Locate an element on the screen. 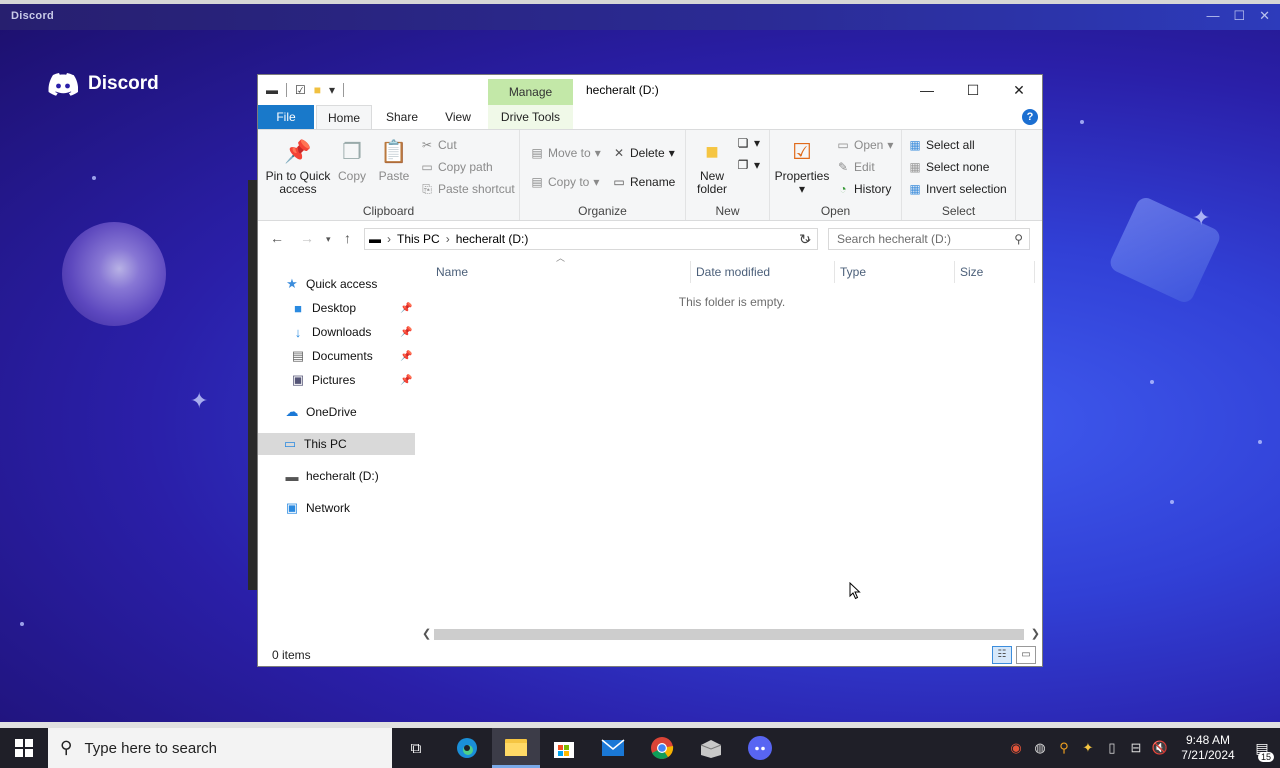  close-button: ✕ is located at coordinates (1019, 90).